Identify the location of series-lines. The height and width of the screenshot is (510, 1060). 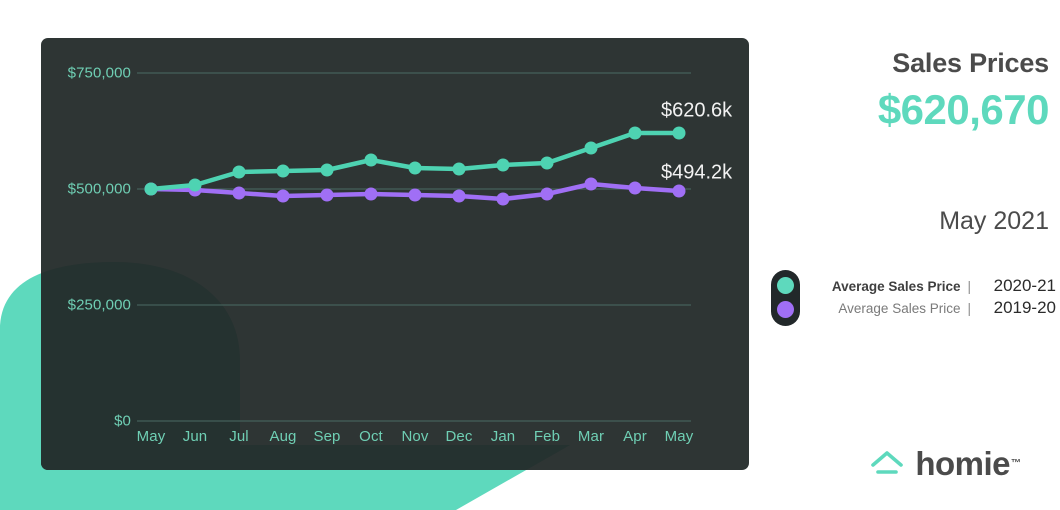
(415, 166).